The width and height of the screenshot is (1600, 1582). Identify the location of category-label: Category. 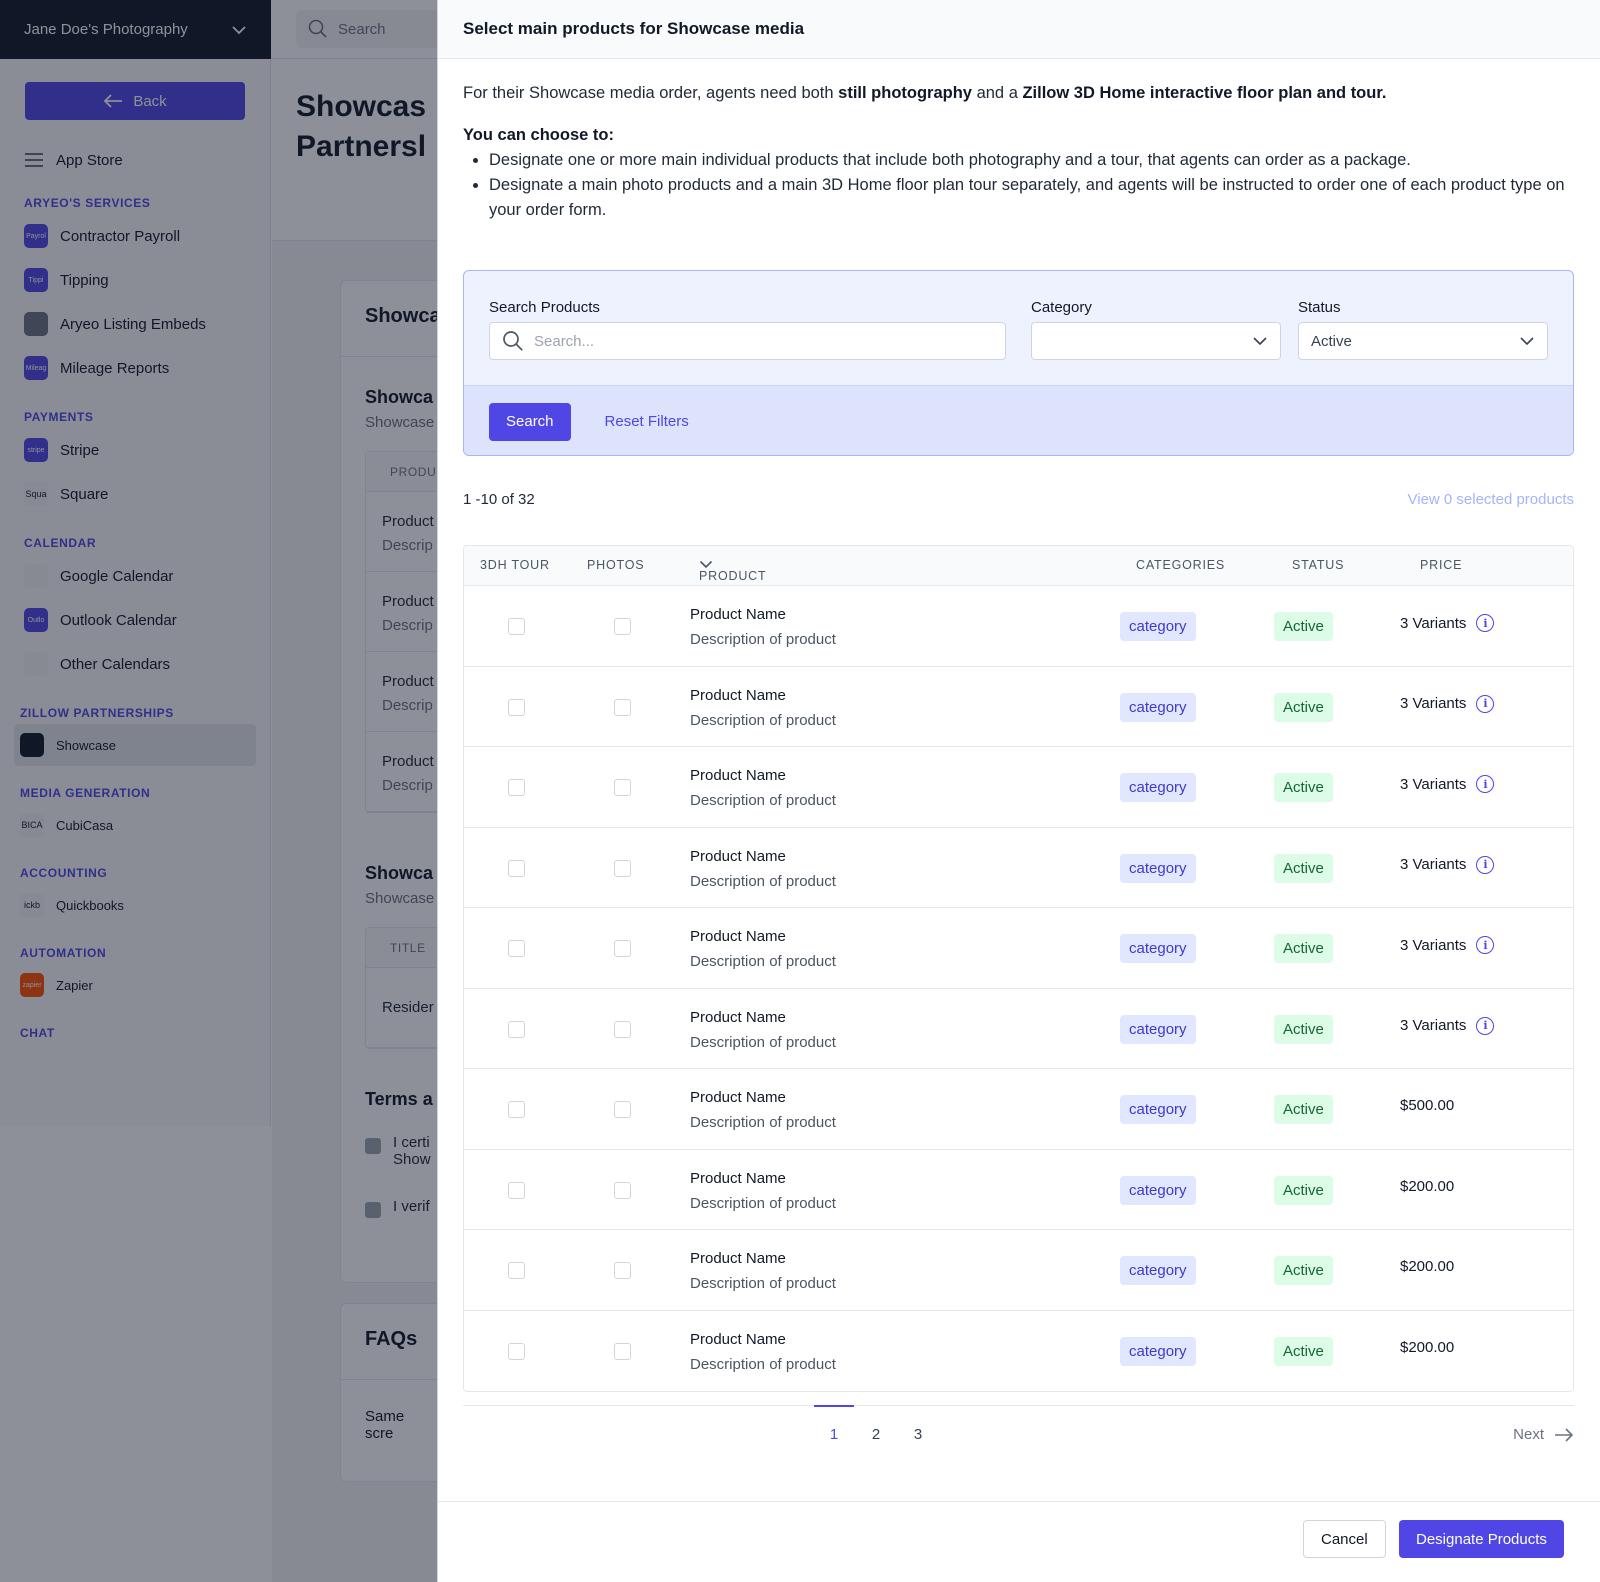
(1061, 307).